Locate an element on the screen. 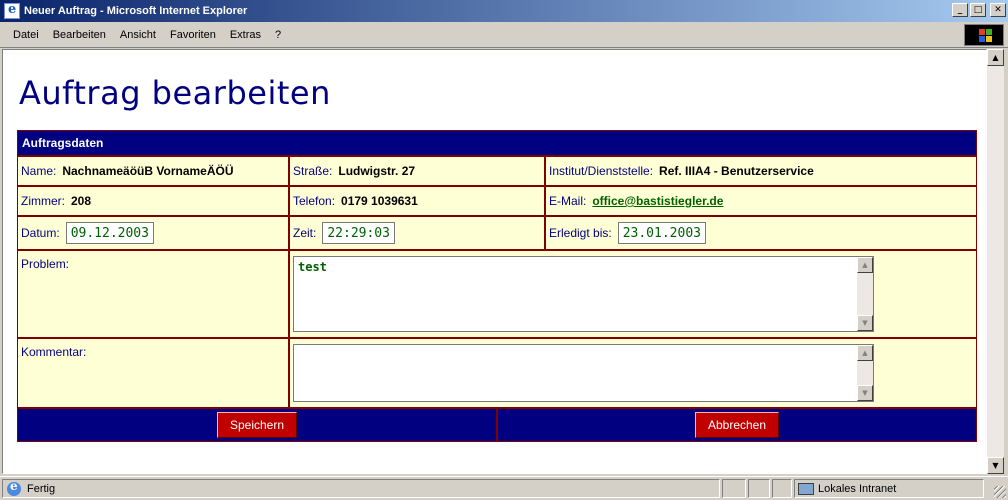  problem-text: test is located at coordinates (312, 267).